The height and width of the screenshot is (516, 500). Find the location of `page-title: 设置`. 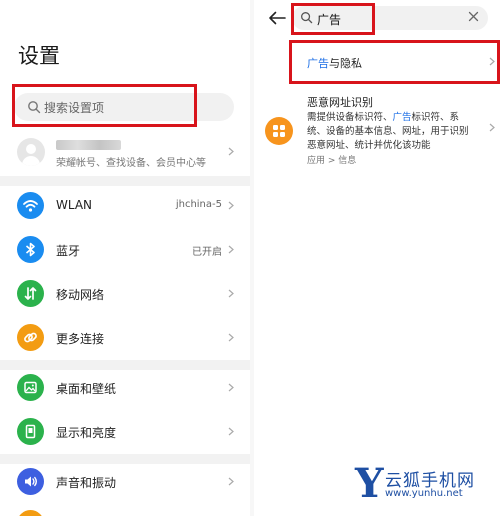

page-title: 设置 is located at coordinates (39, 56).